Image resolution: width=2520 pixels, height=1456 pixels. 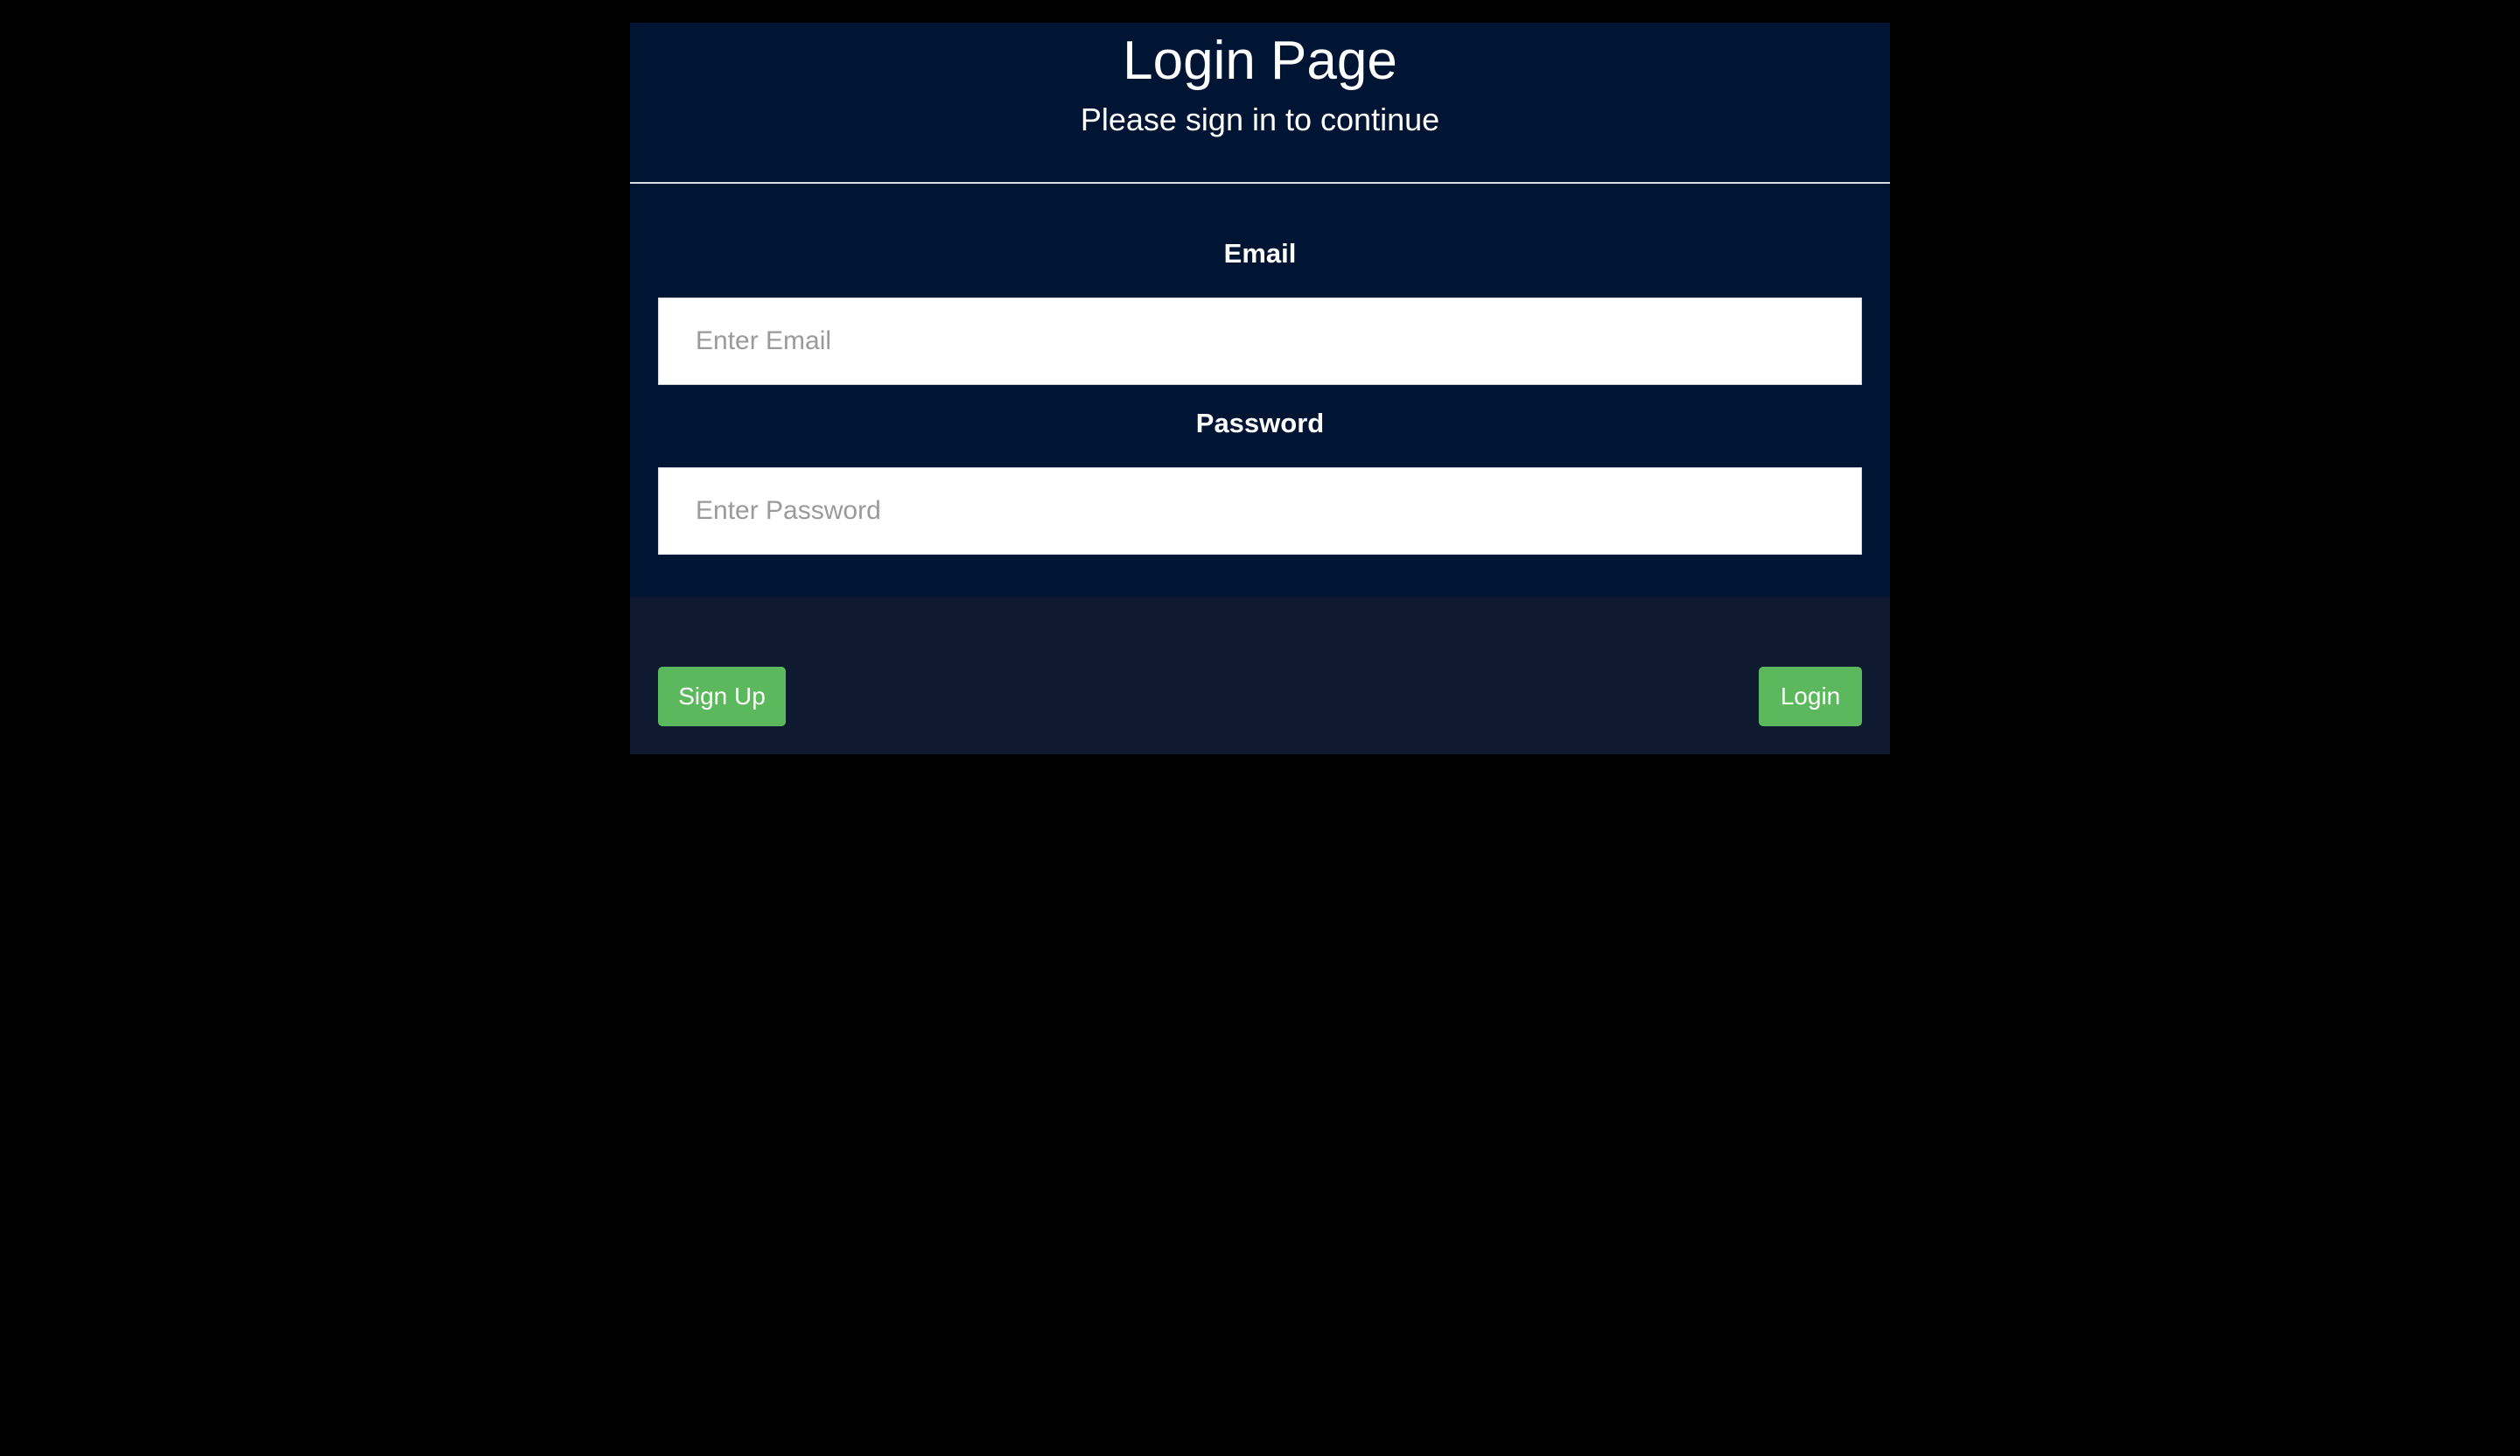 I want to click on sign-up-button: Sign Up, so click(x=722, y=696).